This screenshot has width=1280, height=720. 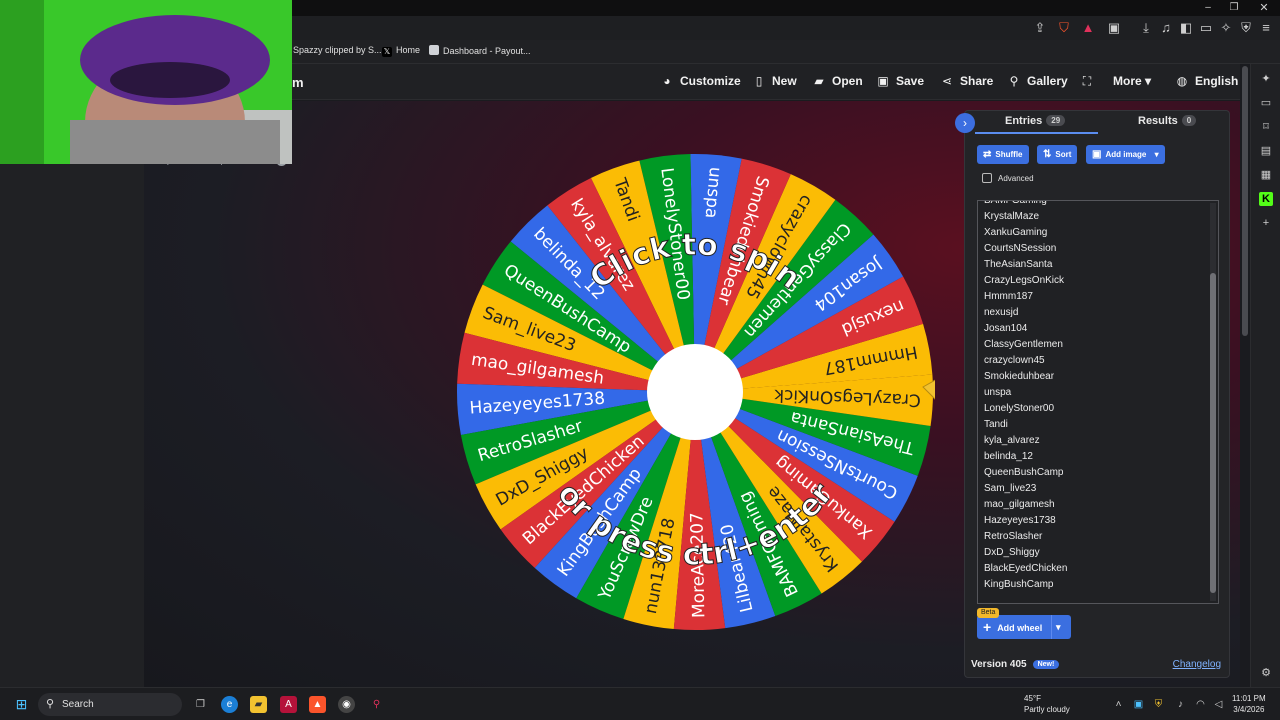 I want to click on sort-button: ⇅ Sort, so click(x=1057, y=154).